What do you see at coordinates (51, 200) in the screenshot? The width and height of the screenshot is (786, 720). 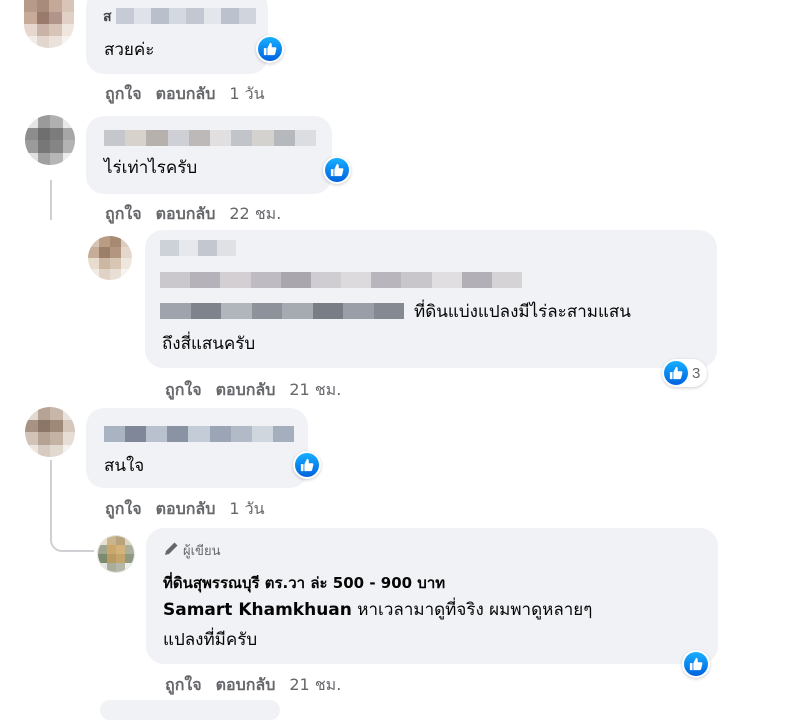 I see `thread-line` at bounding box center [51, 200].